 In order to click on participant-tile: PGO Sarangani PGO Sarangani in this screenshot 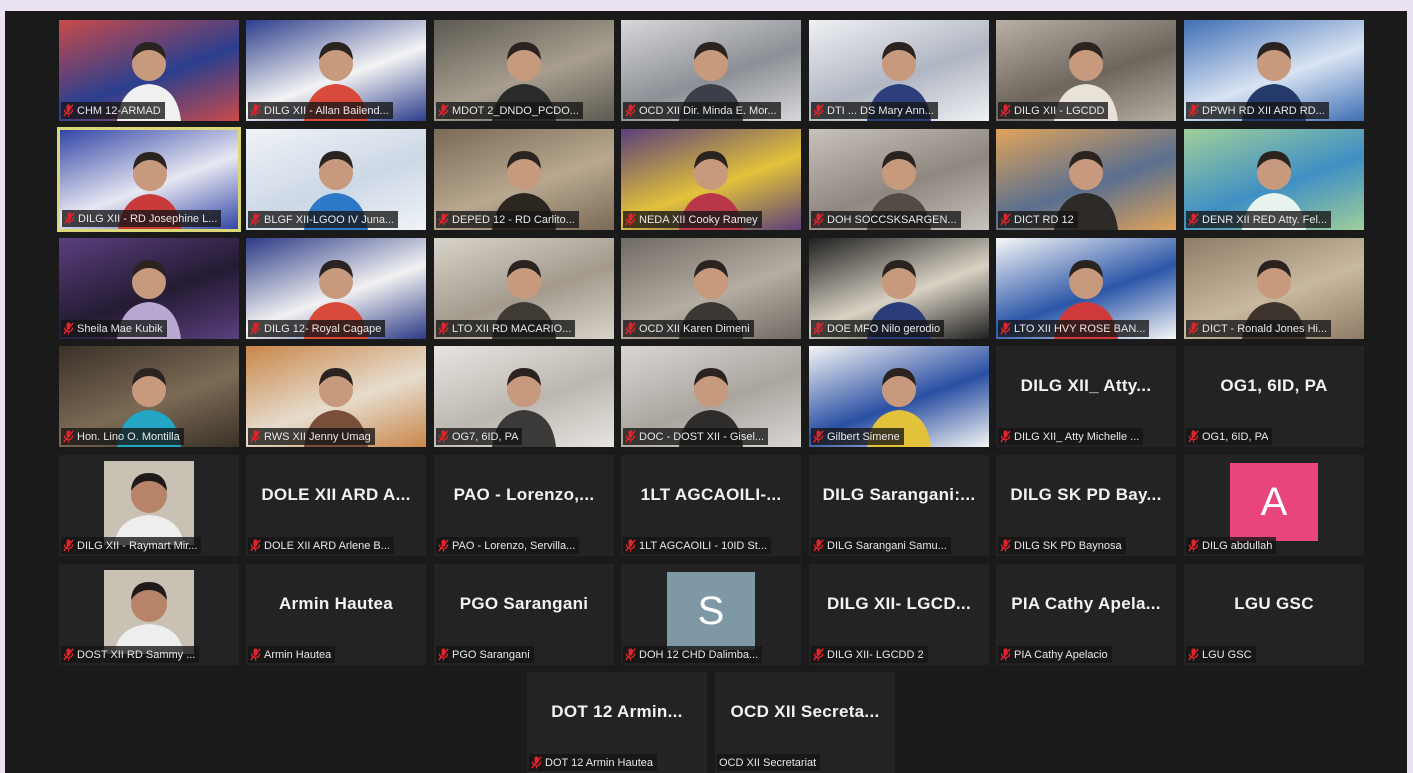, I will do `click(524, 614)`.